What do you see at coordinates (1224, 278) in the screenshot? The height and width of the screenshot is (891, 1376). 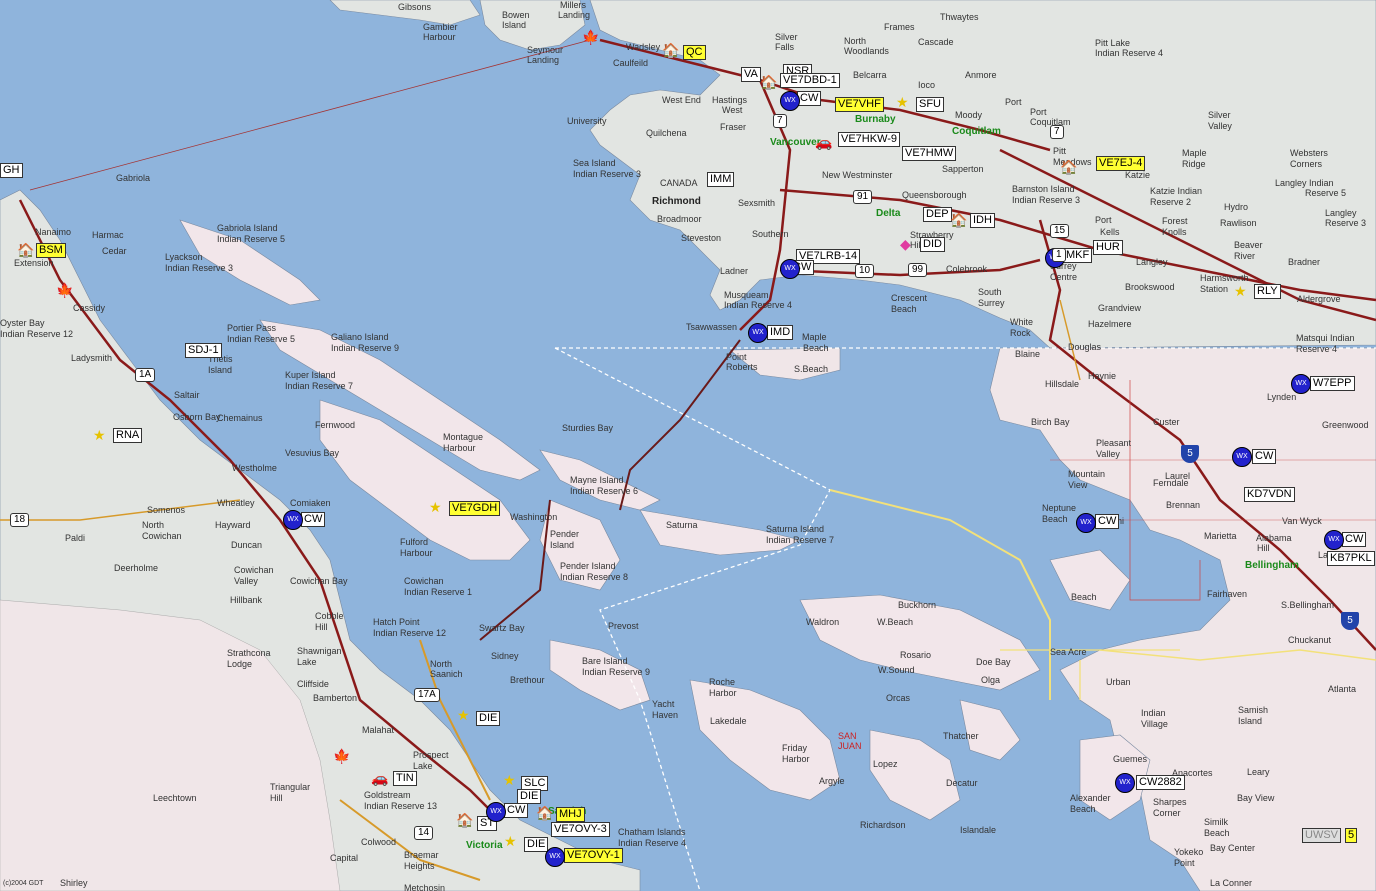 I see `place-label: Harmsworth` at bounding box center [1224, 278].